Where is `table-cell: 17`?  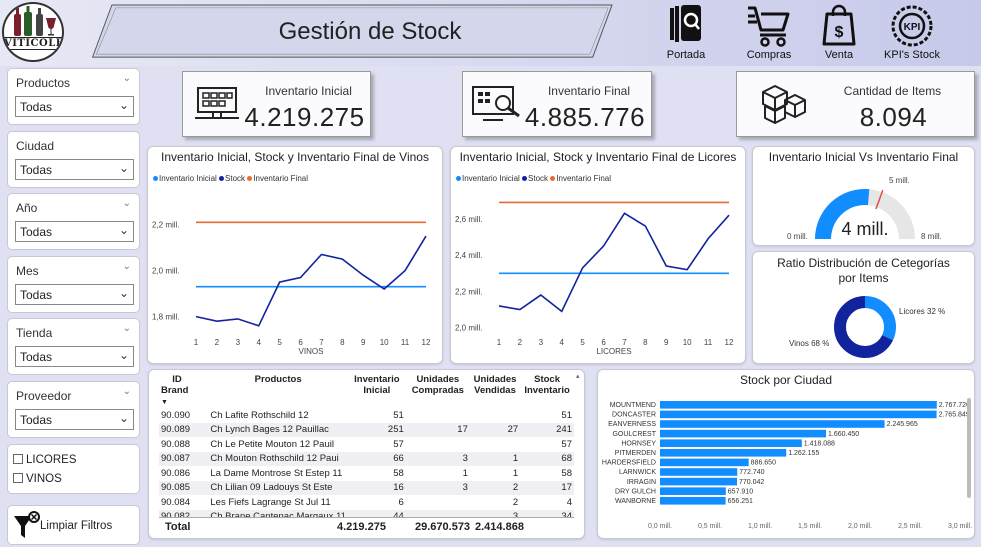 table-cell: 17 is located at coordinates (547, 487).